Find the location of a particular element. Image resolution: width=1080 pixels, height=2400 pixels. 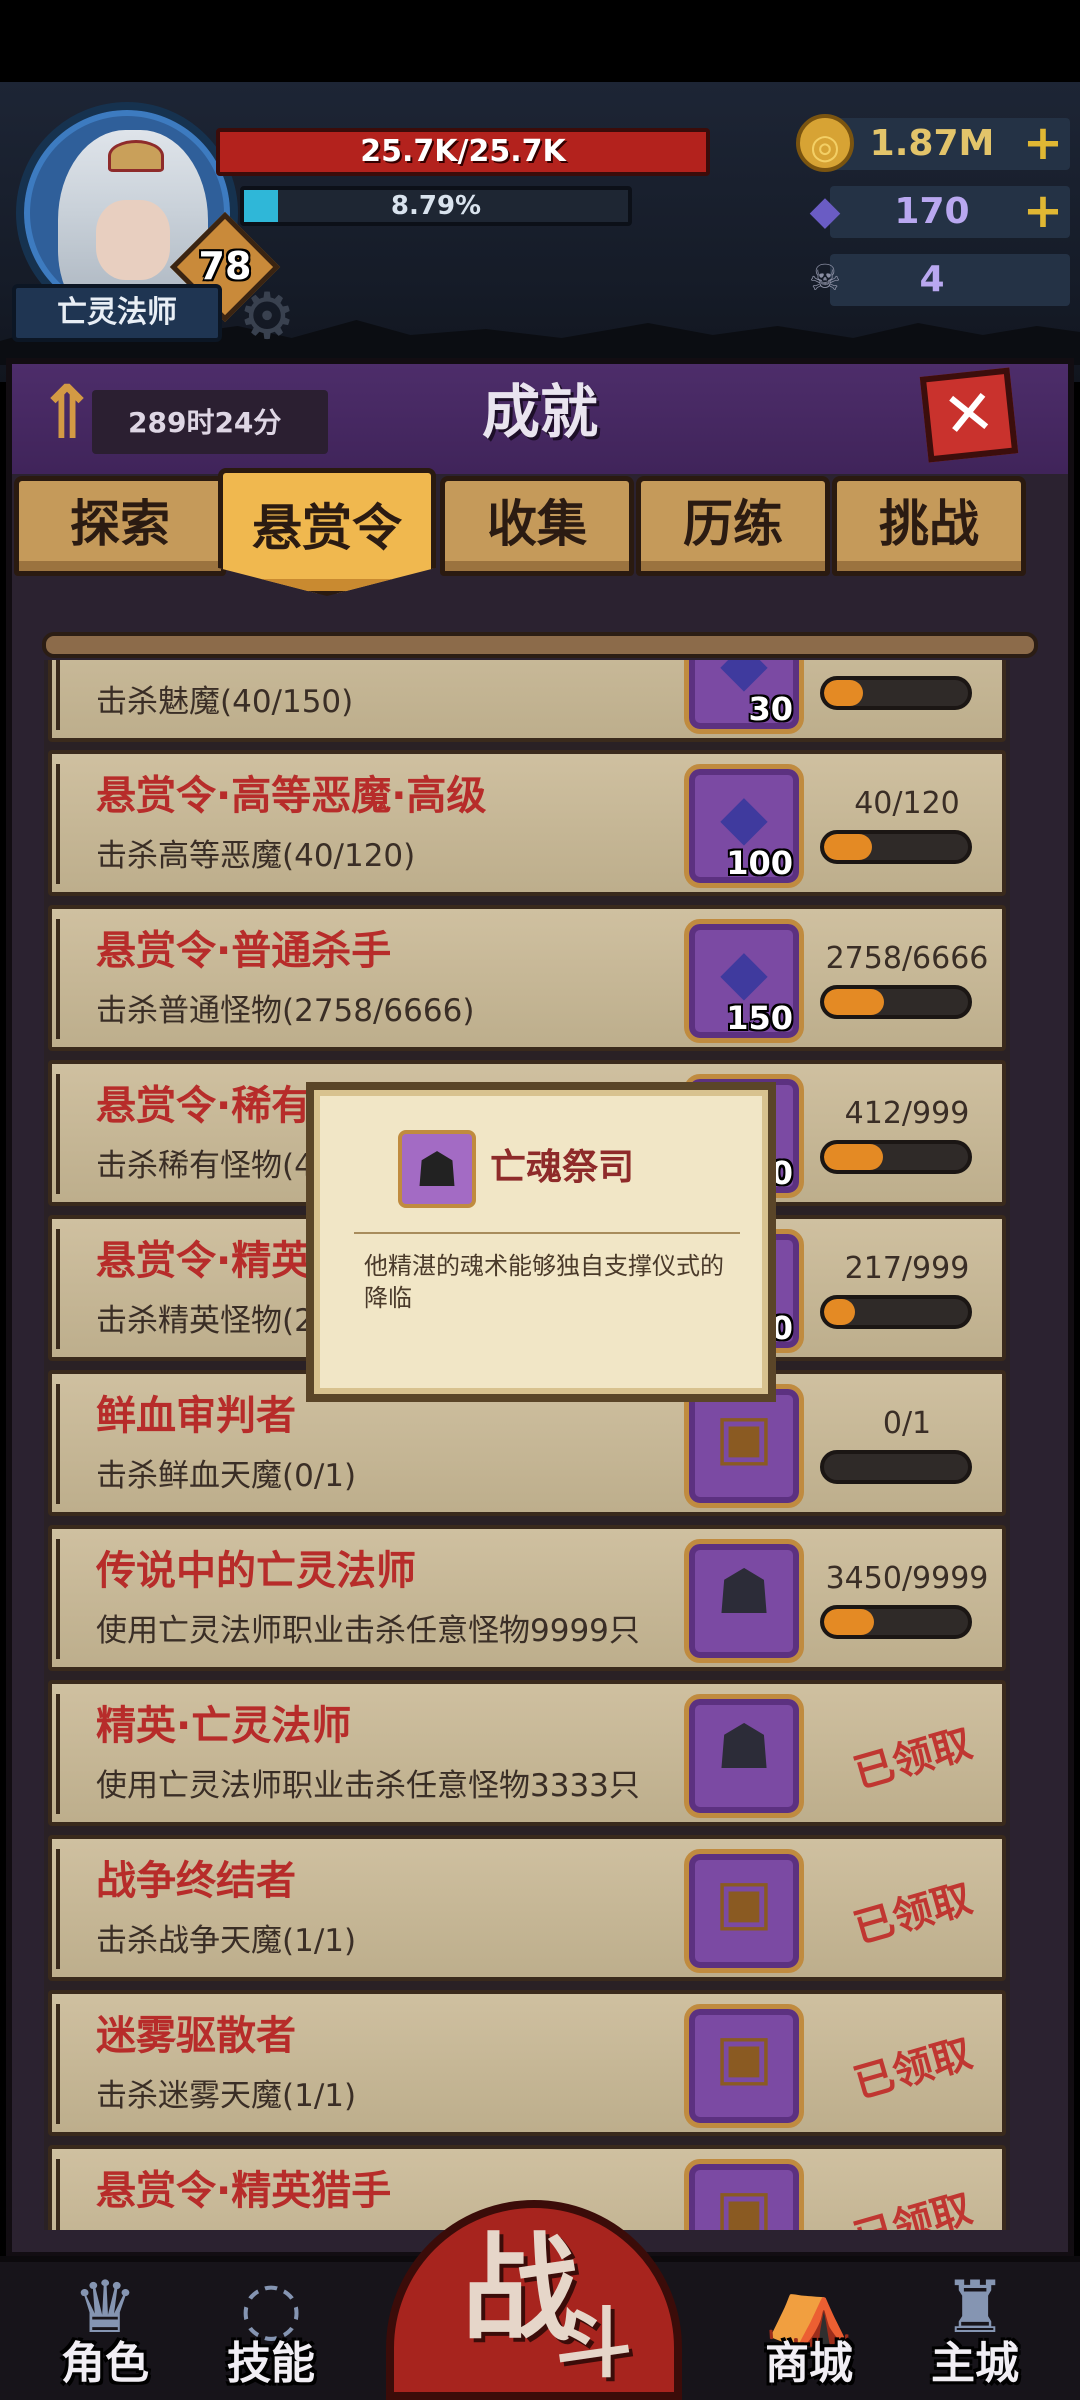

tab-training: 历练 is located at coordinates (733, 526).